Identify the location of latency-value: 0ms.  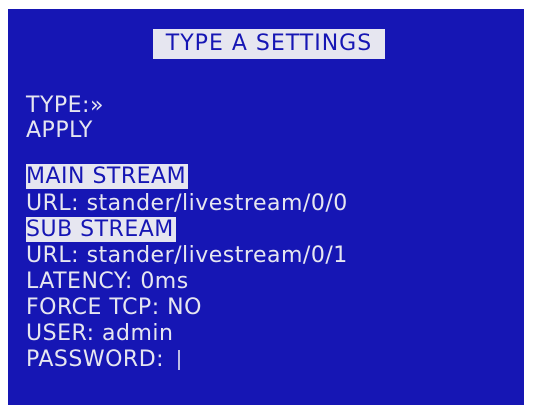
(164, 281).